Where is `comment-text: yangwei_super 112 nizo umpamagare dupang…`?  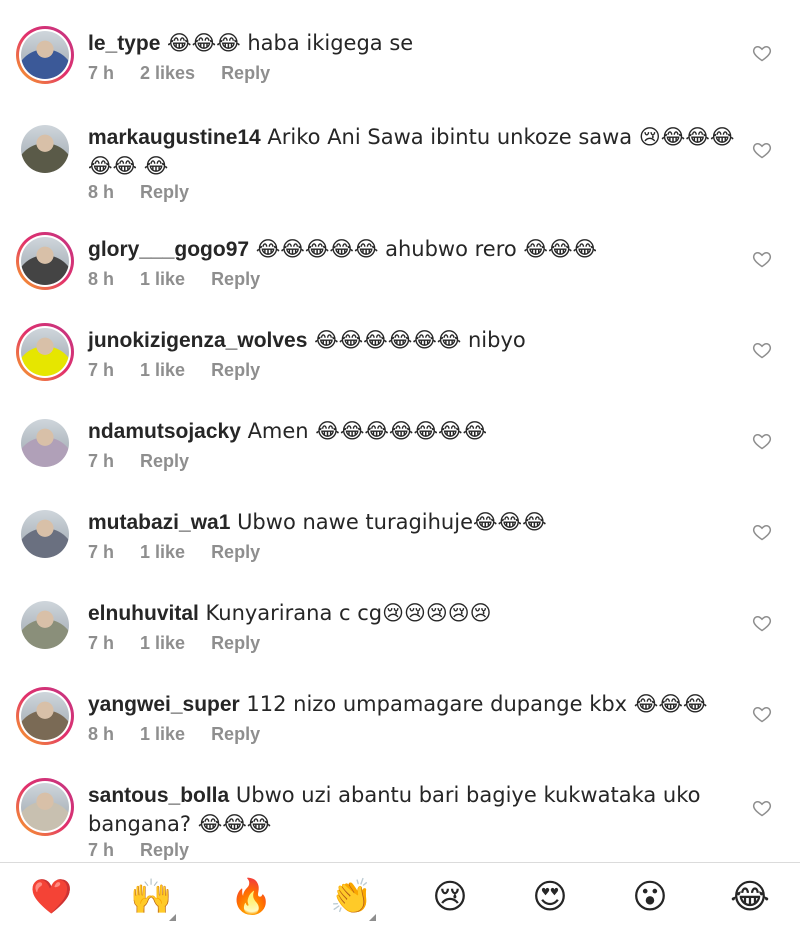 comment-text: yangwei_super 112 nizo umpamagare dupang… is located at coordinates (413, 704).